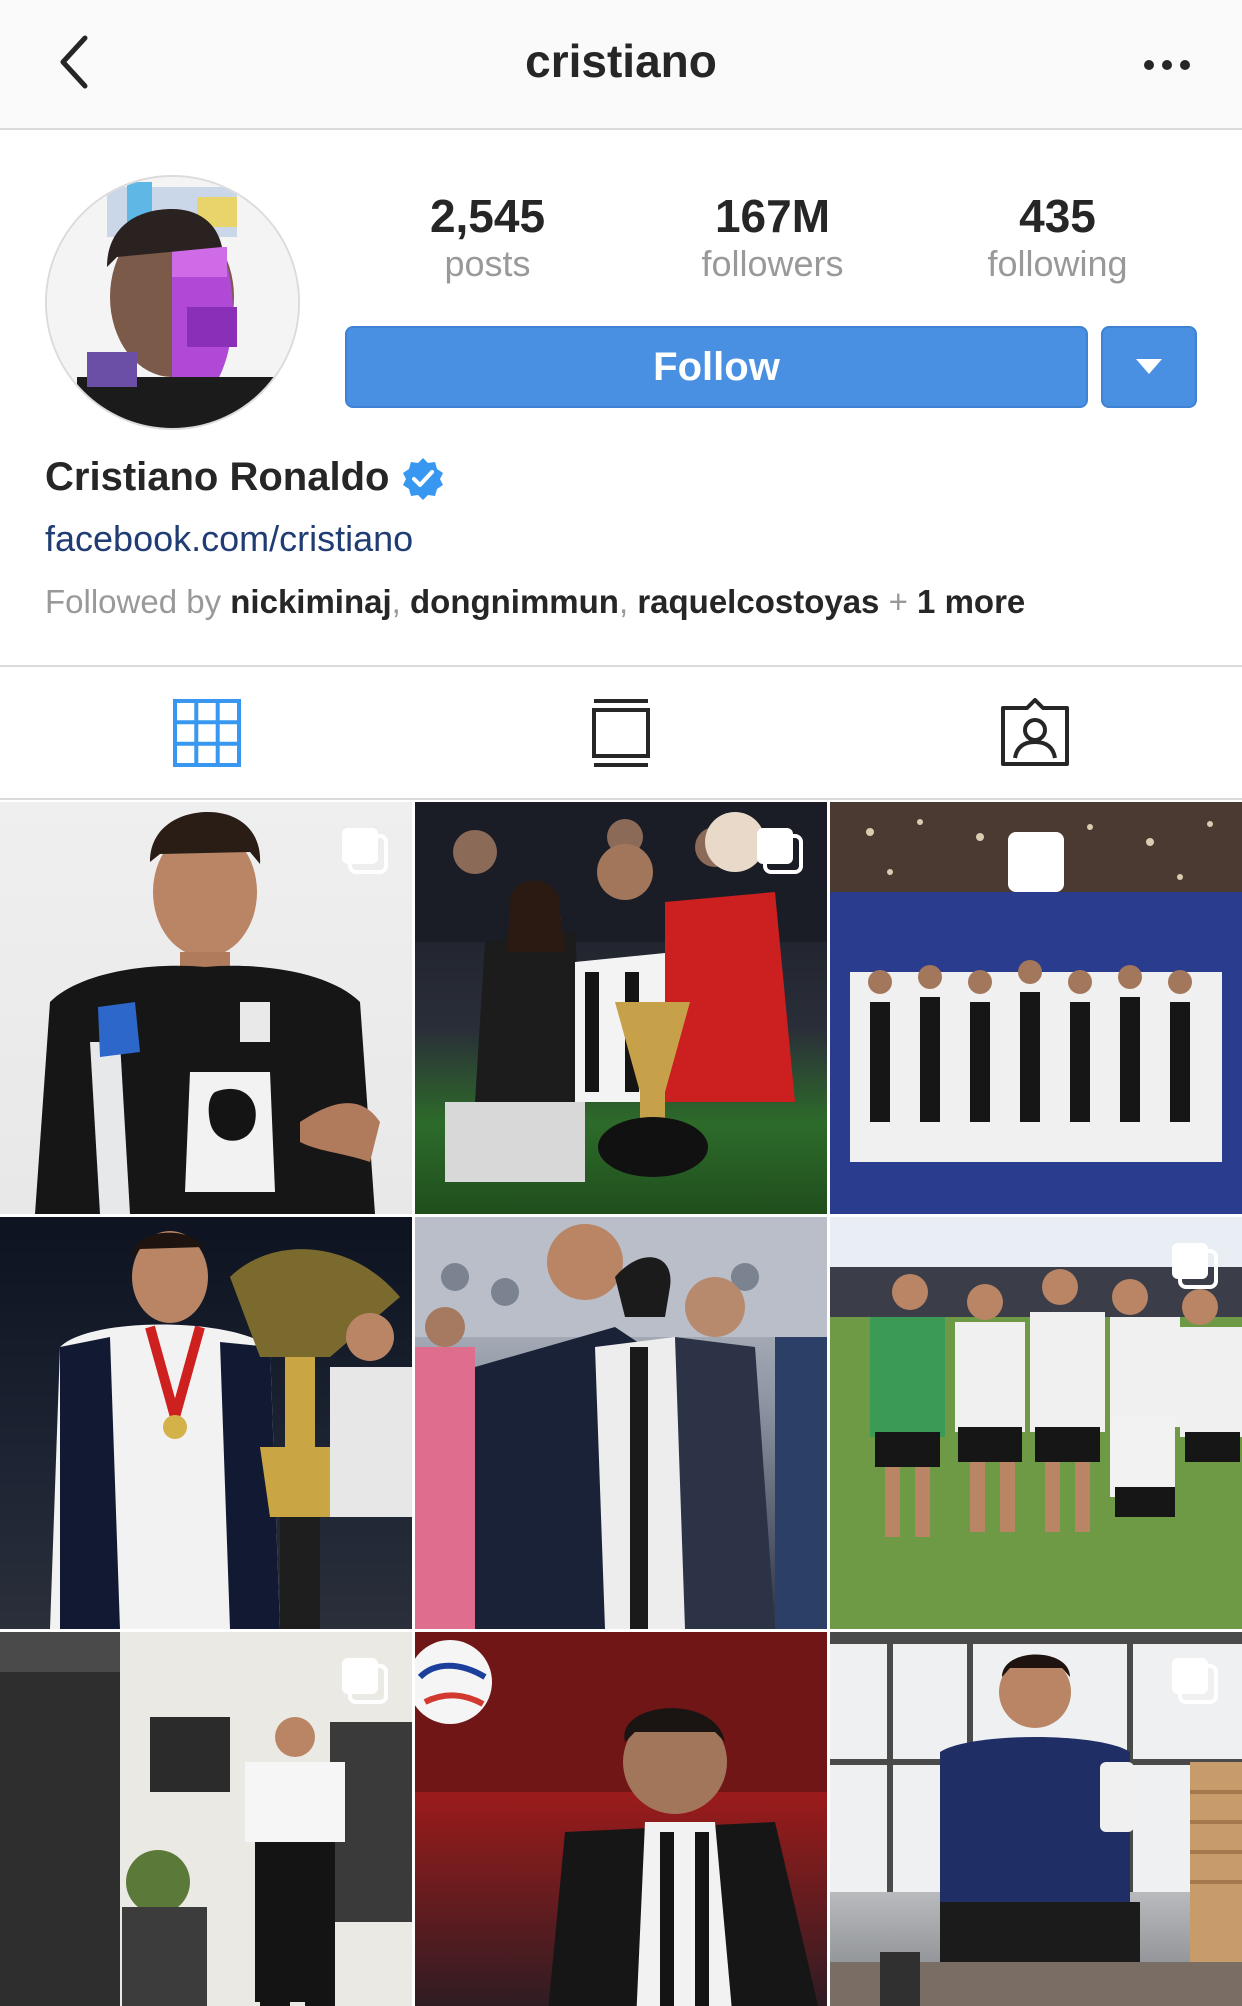  I want to click on followed-by-more: 1 more, so click(971, 601).